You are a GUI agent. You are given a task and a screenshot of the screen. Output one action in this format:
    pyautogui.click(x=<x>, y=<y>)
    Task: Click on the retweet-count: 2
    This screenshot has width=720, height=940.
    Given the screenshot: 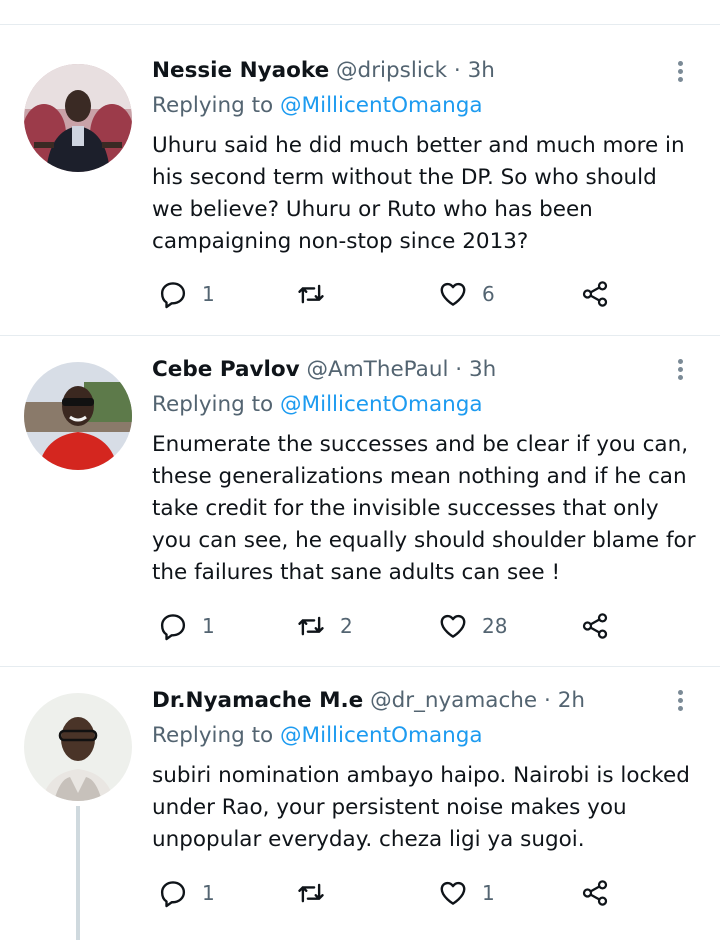 What is the action you would take?
    pyautogui.click(x=346, y=626)
    